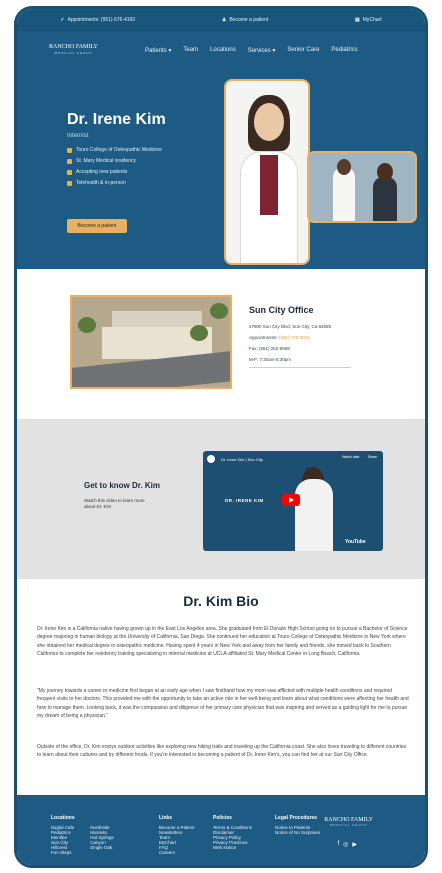 This screenshot has width=442, height=873. I want to click on footer-link: Careers, so click(177, 852).